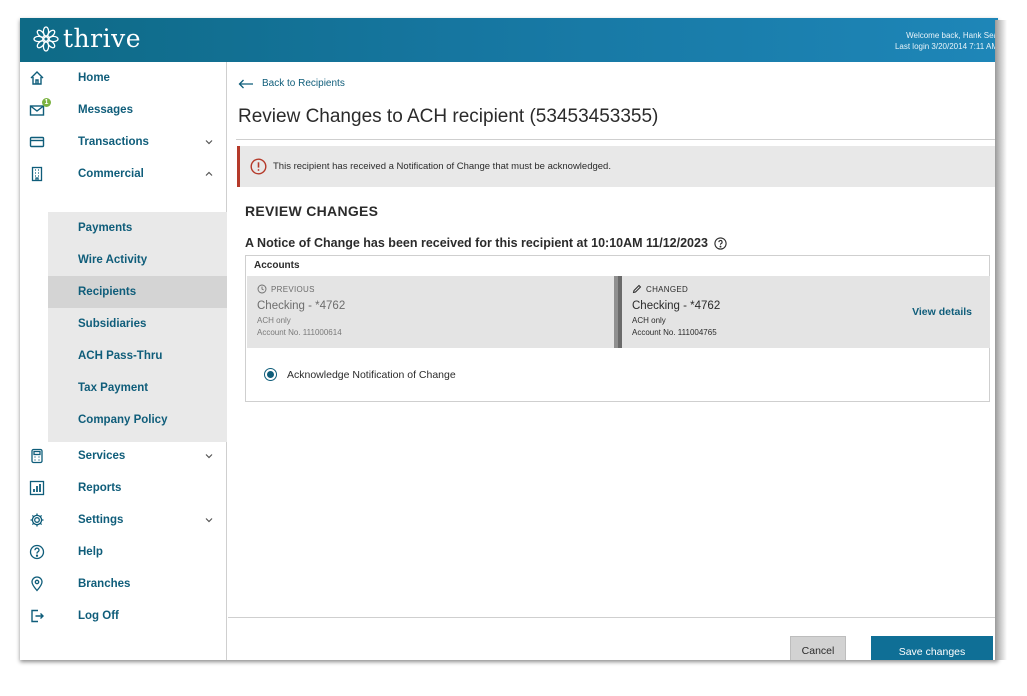  I want to click on sidebar-item-help: Help, so click(123, 552).